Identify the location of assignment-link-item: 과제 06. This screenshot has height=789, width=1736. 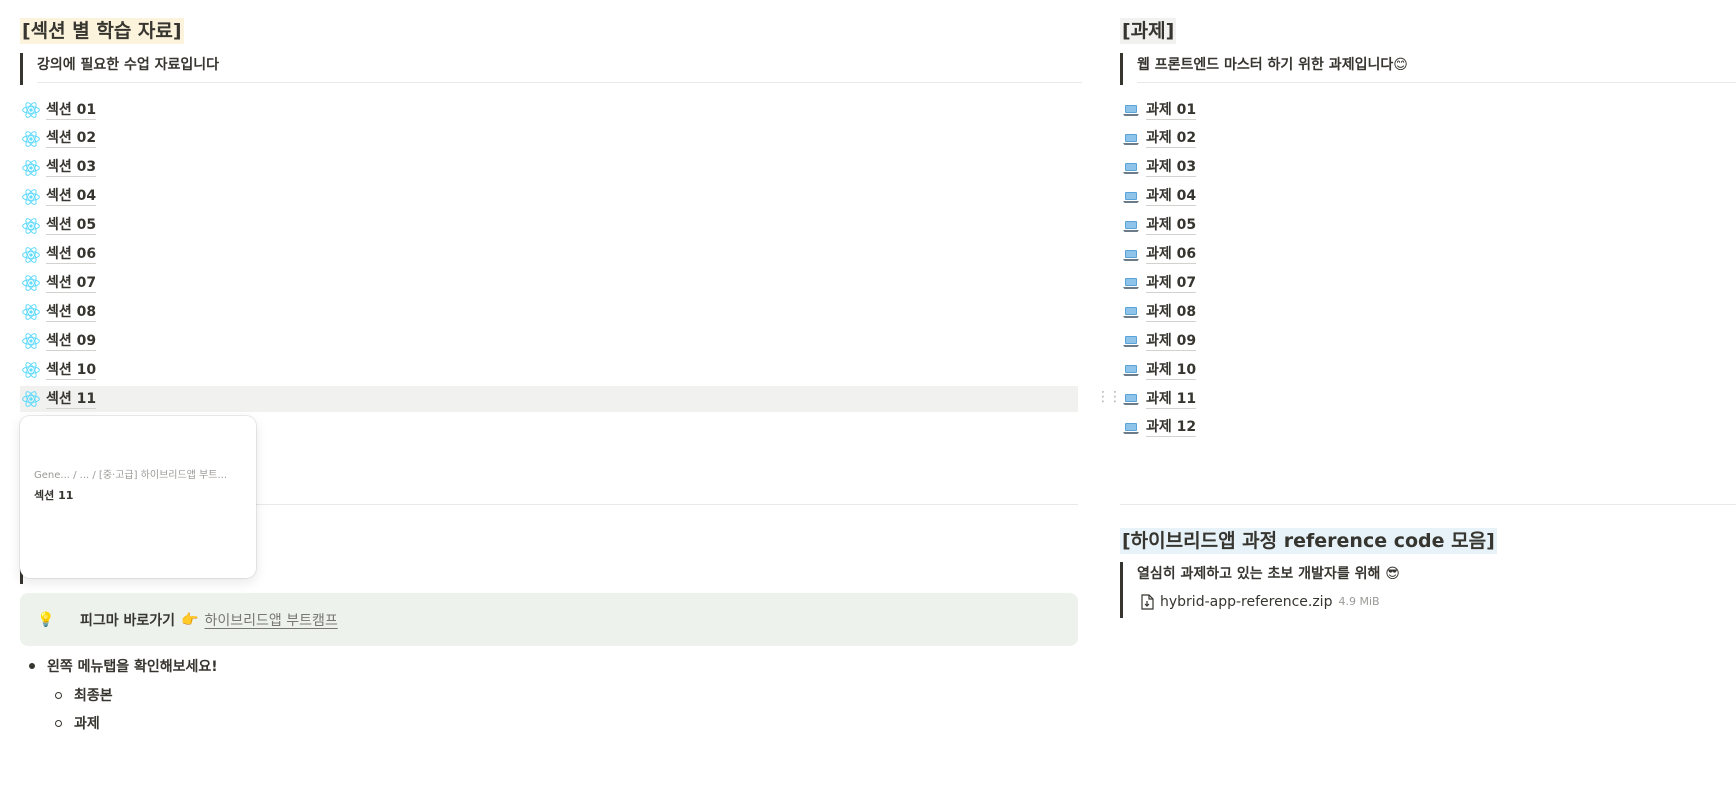
(1158, 255).